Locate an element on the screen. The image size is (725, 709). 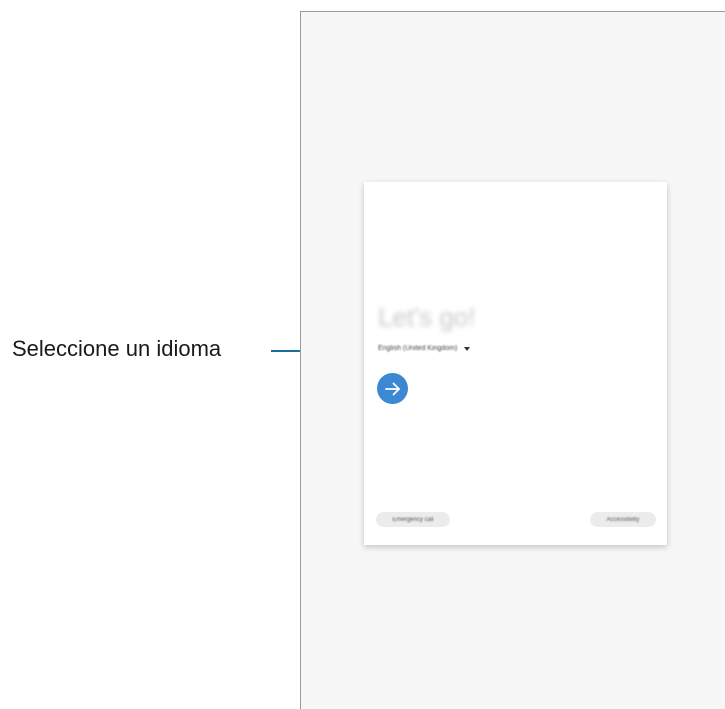
accessibility-label: Accessibility is located at coordinates (623, 519).